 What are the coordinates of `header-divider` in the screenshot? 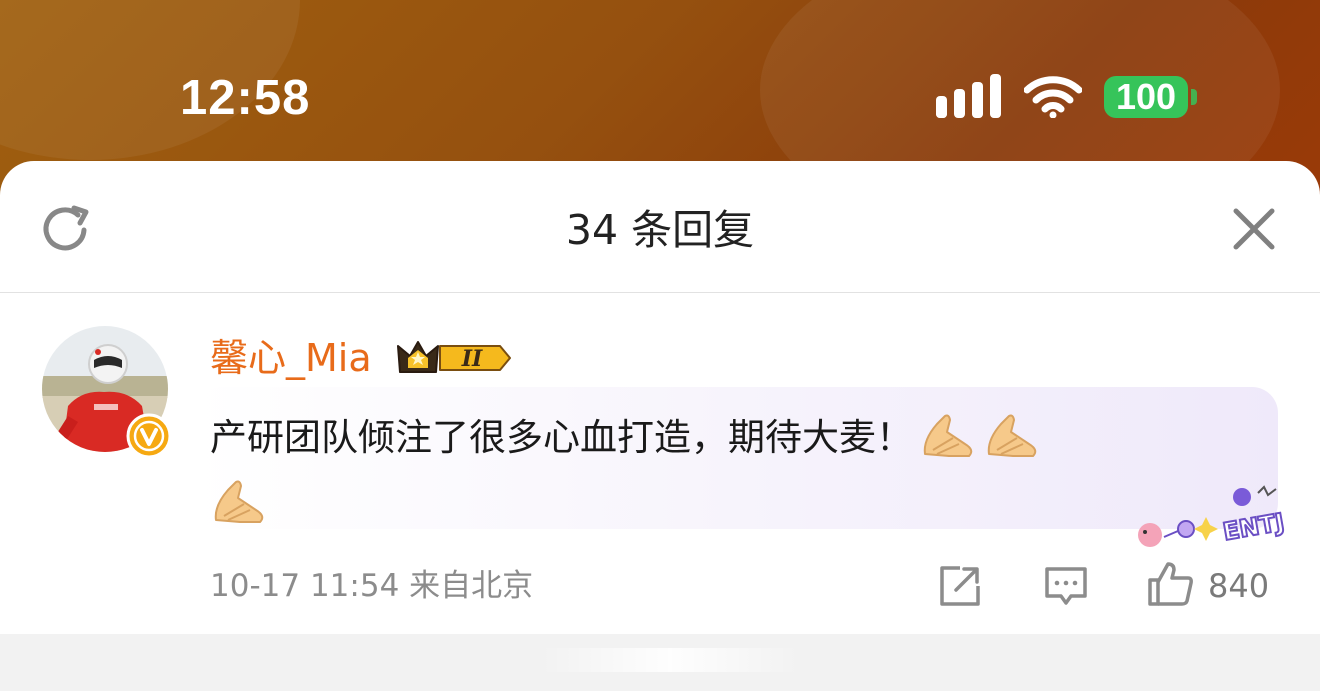 It's located at (660, 292).